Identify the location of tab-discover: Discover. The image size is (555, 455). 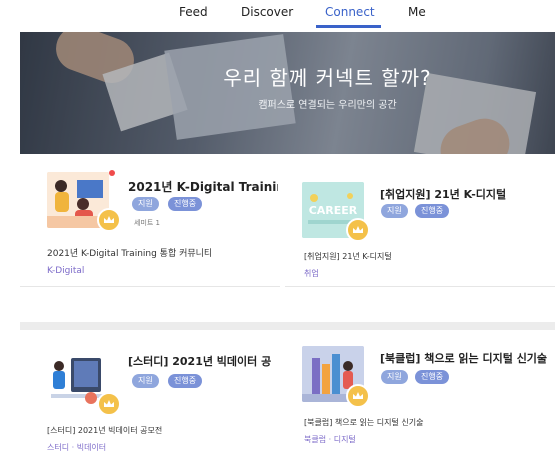
(267, 12).